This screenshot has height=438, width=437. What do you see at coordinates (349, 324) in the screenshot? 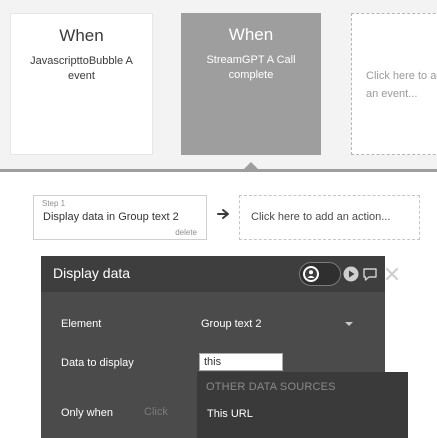
I see `chevron-down-icon` at bounding box center [349, 324].